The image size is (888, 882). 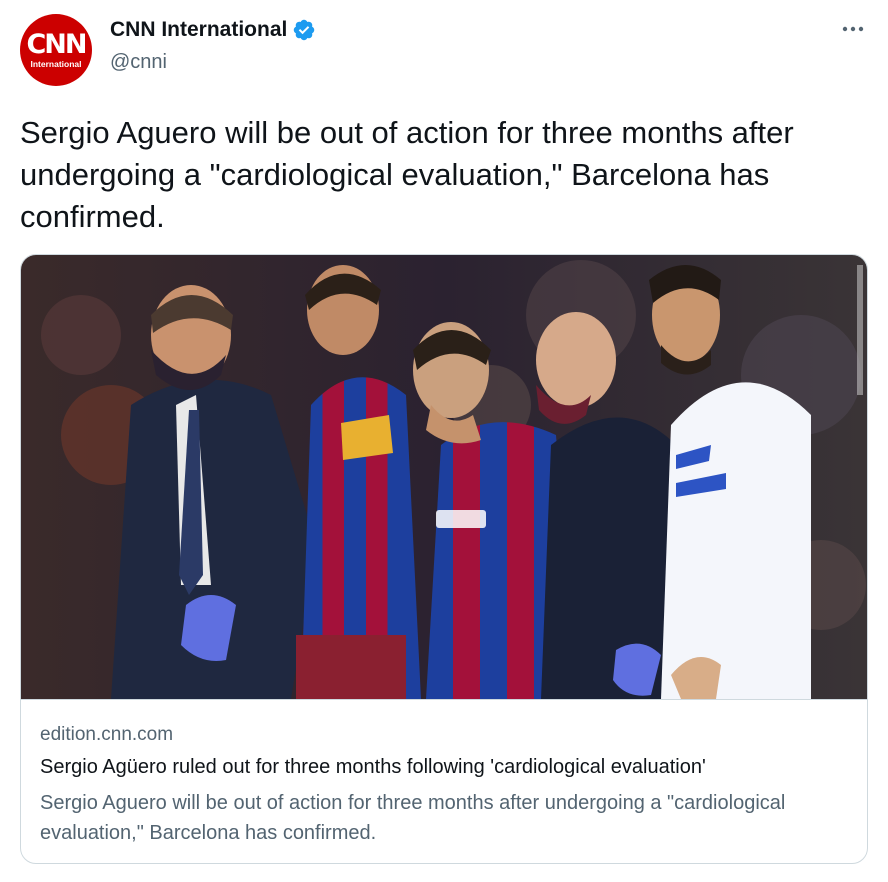 I want to click on more-horizontal-icon, so click(x=853, y=29).